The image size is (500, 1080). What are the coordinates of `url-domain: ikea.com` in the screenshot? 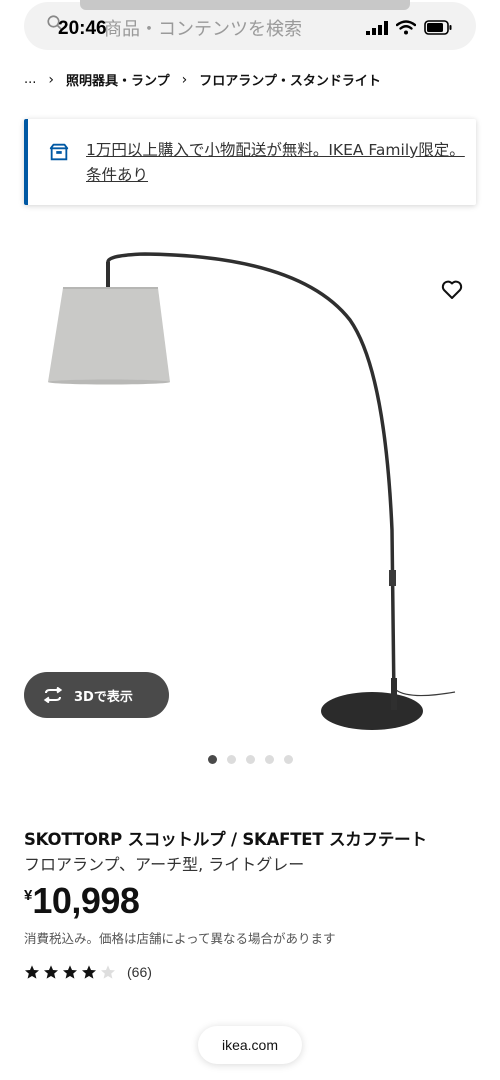 It's located at (250, 1045).